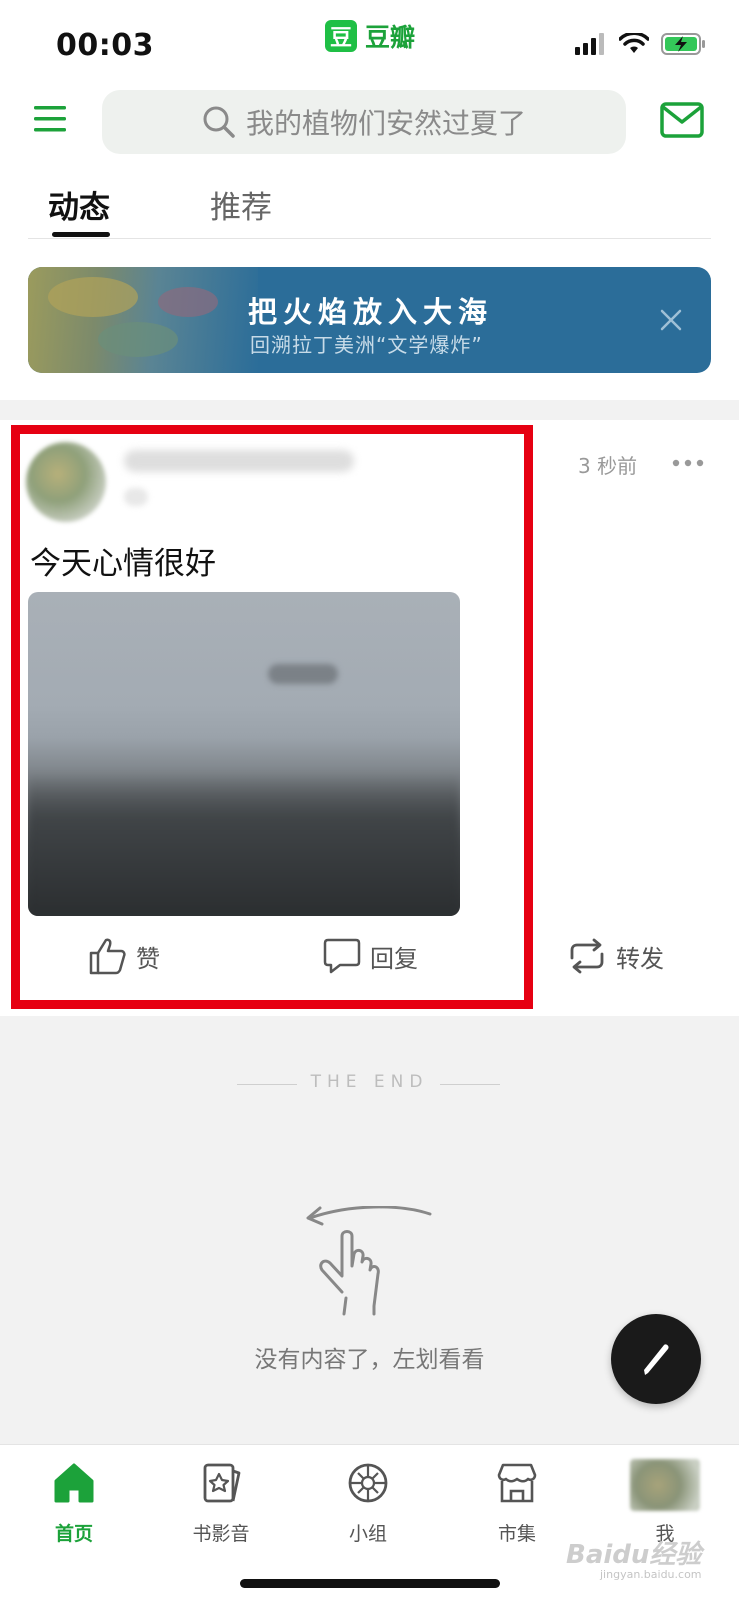 The width and height of the screenshot is (739, 1600). I want to click on status-bar: 00:03 豆 豆瓣, so click(369, 45).